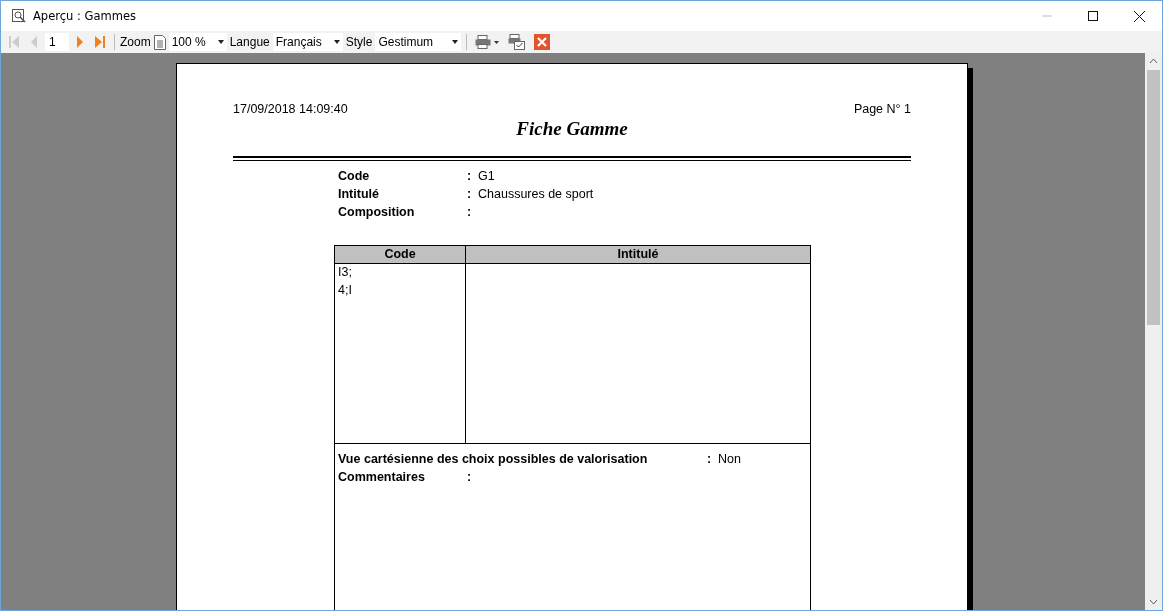 Image resolution: width=1163 pixels, height=611 pixels. Describe the element at coordinates (345, 272) in the screenshot. I see `table-cell-text: I3;` at that location.